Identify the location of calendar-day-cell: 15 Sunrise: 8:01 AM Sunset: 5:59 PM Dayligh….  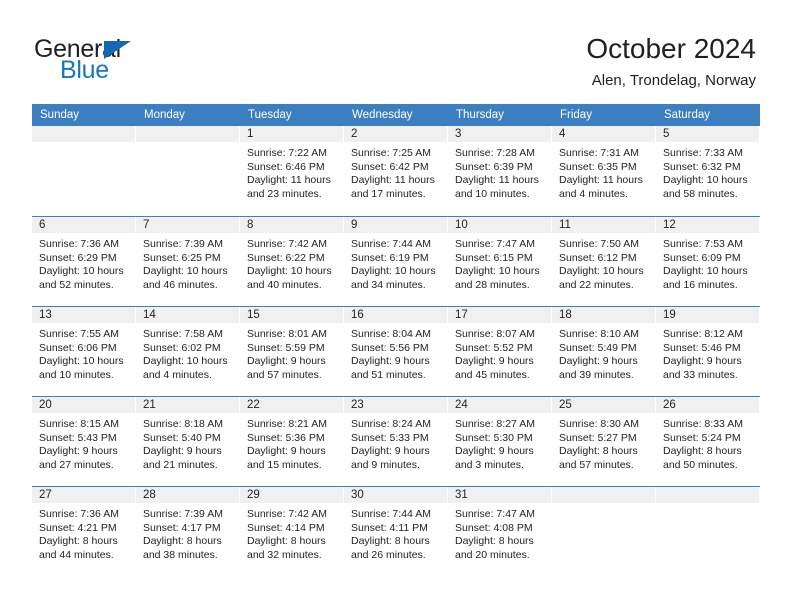
(292, 351).